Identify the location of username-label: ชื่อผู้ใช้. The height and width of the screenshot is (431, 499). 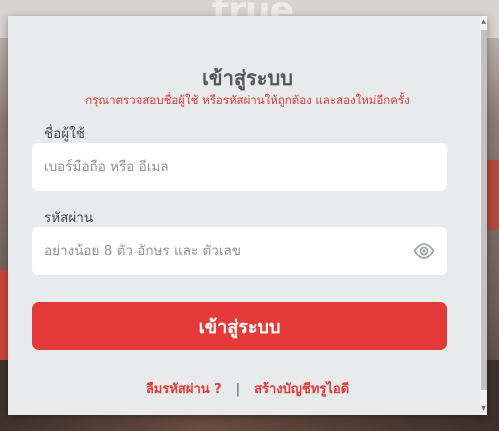
(64, 134).